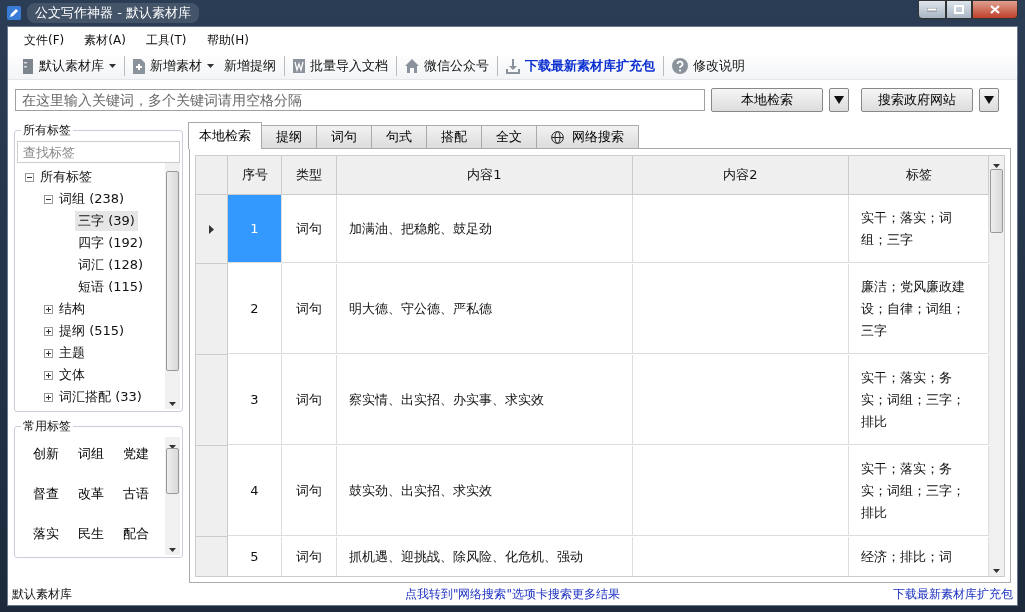 The height and width of the screenshot is (612, 1025). What do you see at coordinates (454, 137) in the screenshot?
I see `tab: 搭配` at bounding box center [454, 137].